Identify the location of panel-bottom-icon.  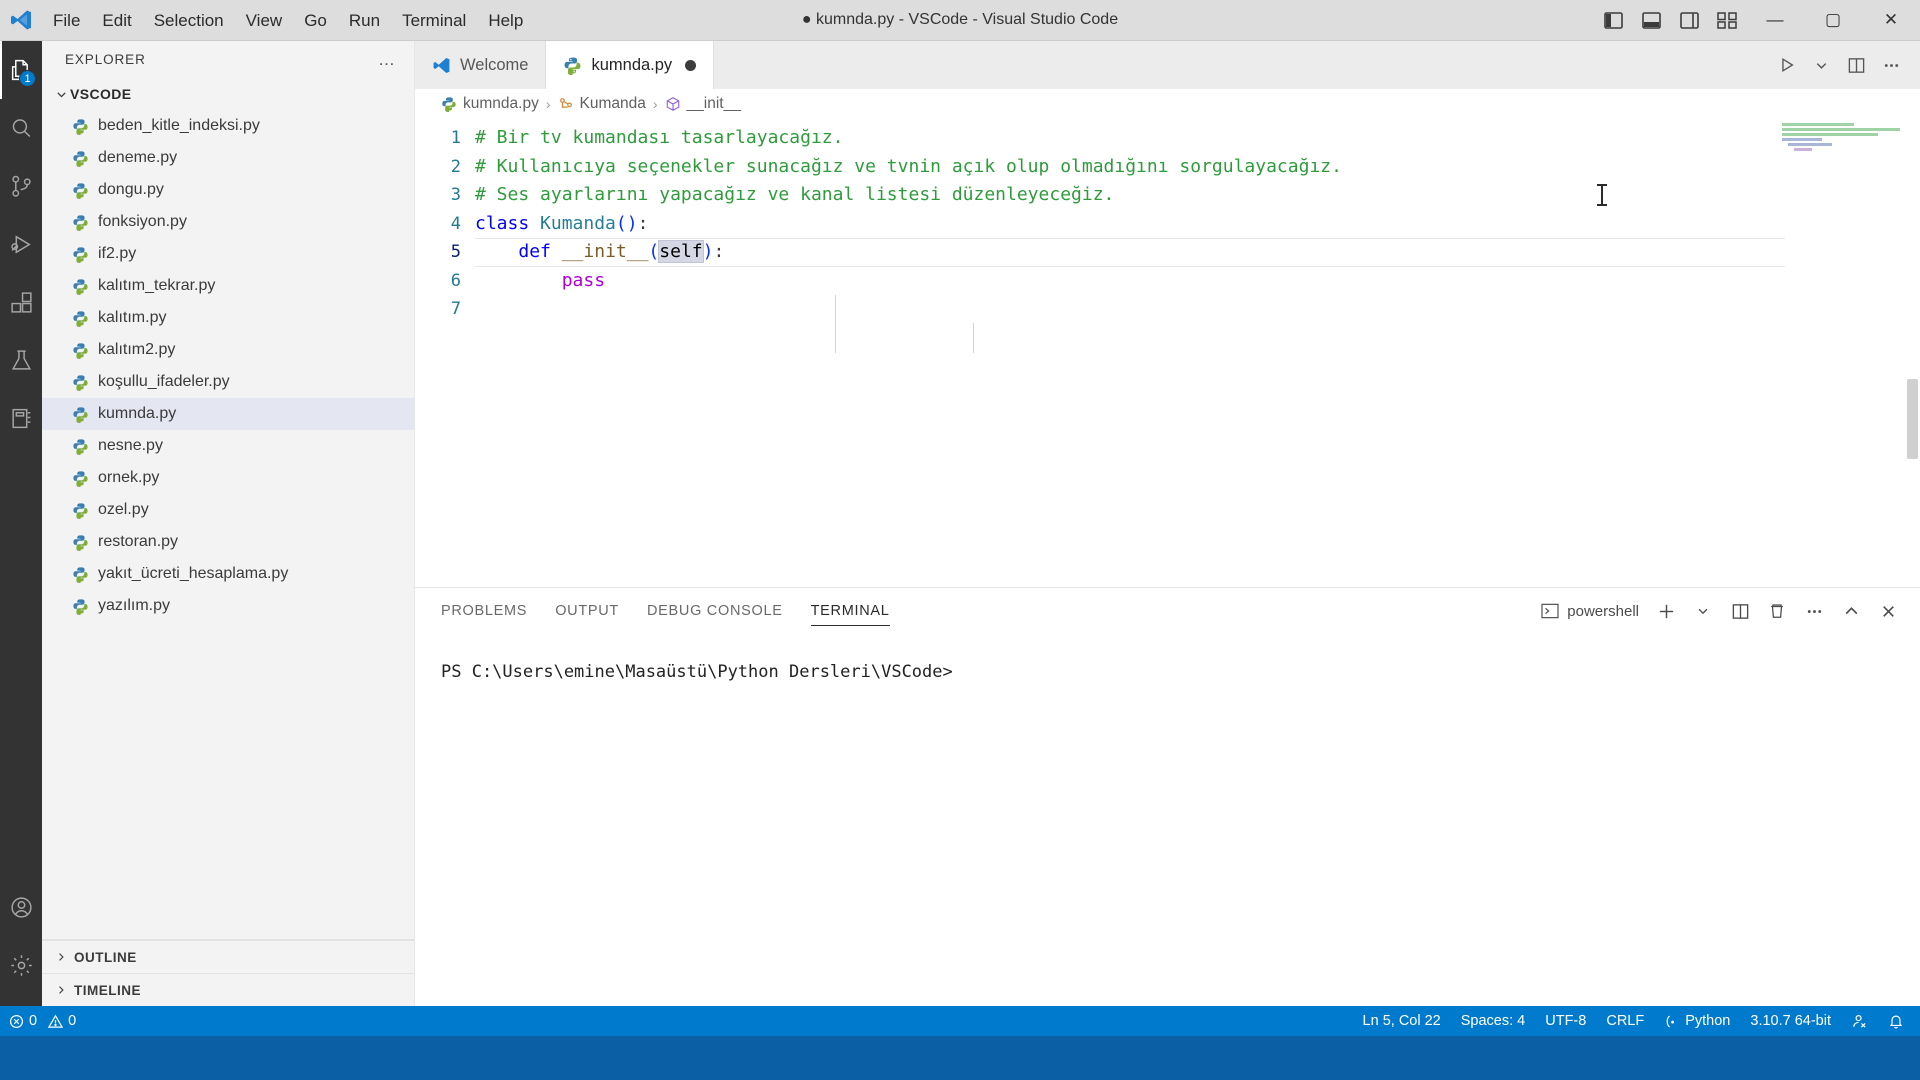
(1651, 20).